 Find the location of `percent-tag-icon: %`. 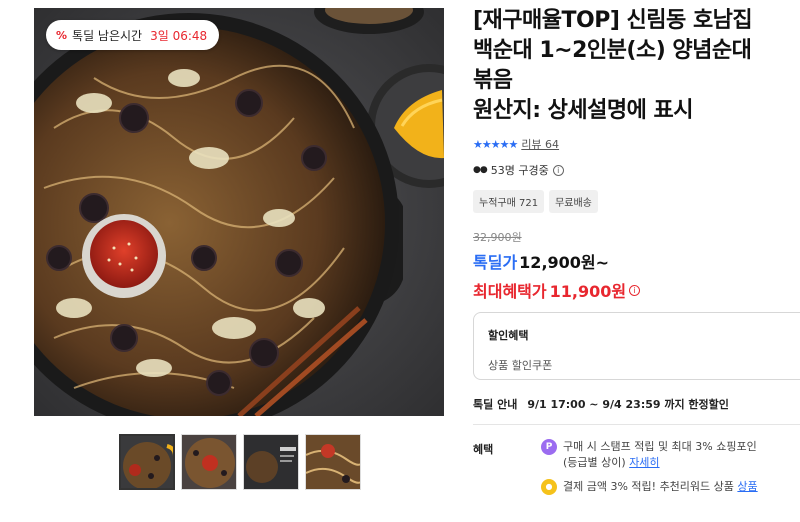

percent-tag-icon: % is located at coordinates (62, 35).